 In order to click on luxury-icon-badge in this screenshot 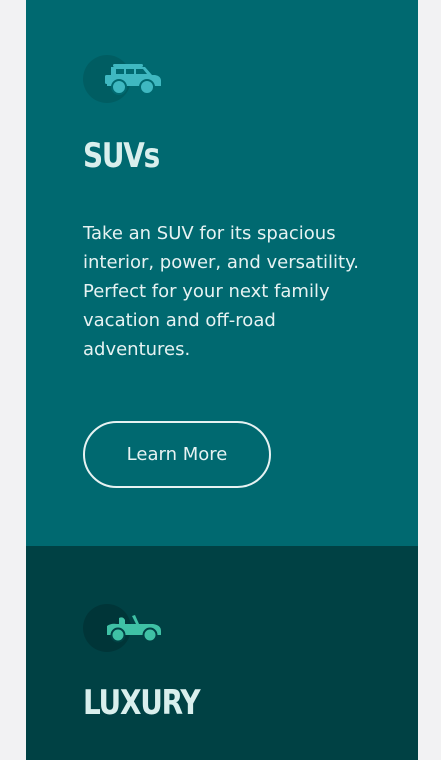, I will do `click(123, 629)`.